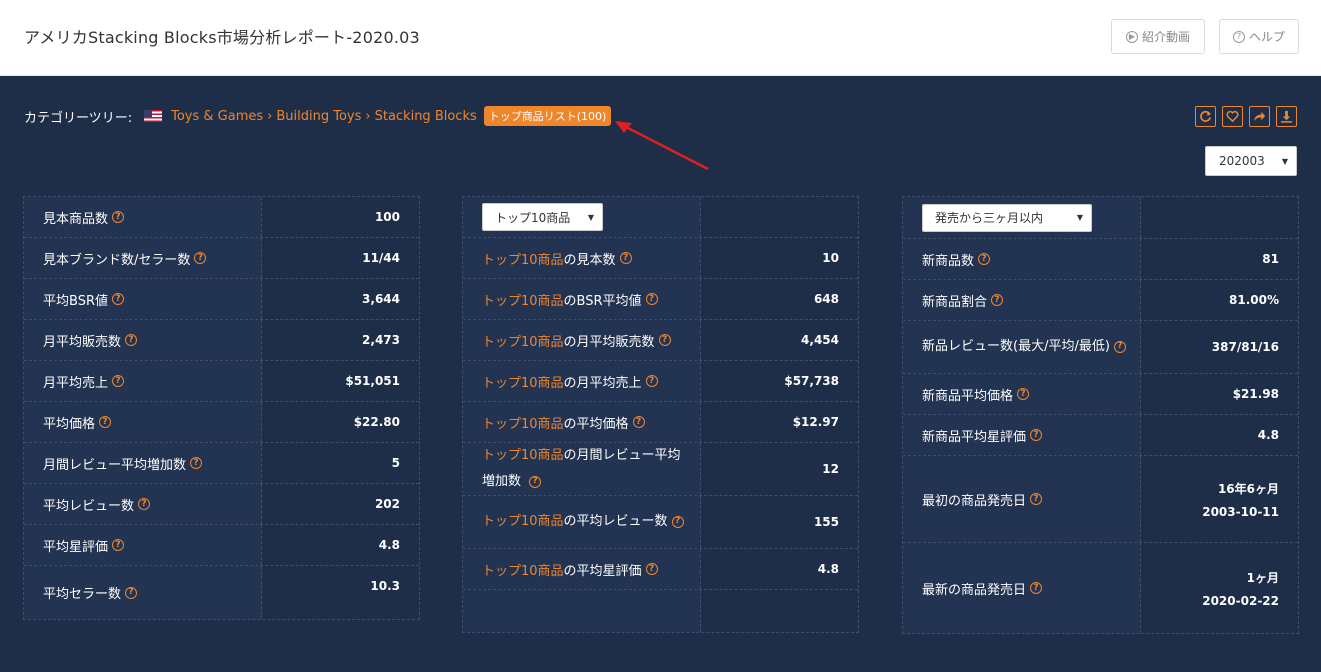  What do you see at coordinates (660, 469) in the screenshot?
I see `table-row: トップ10商品の月間レビュー平均増加数 ? 12` at bounding box center [660, 469].